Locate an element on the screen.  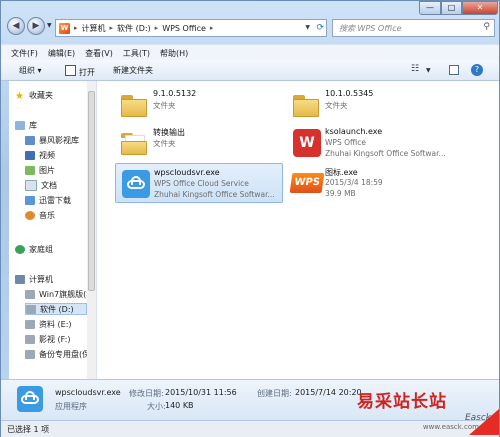
nav-label: 音乐 is located at coordinates (47, 215).